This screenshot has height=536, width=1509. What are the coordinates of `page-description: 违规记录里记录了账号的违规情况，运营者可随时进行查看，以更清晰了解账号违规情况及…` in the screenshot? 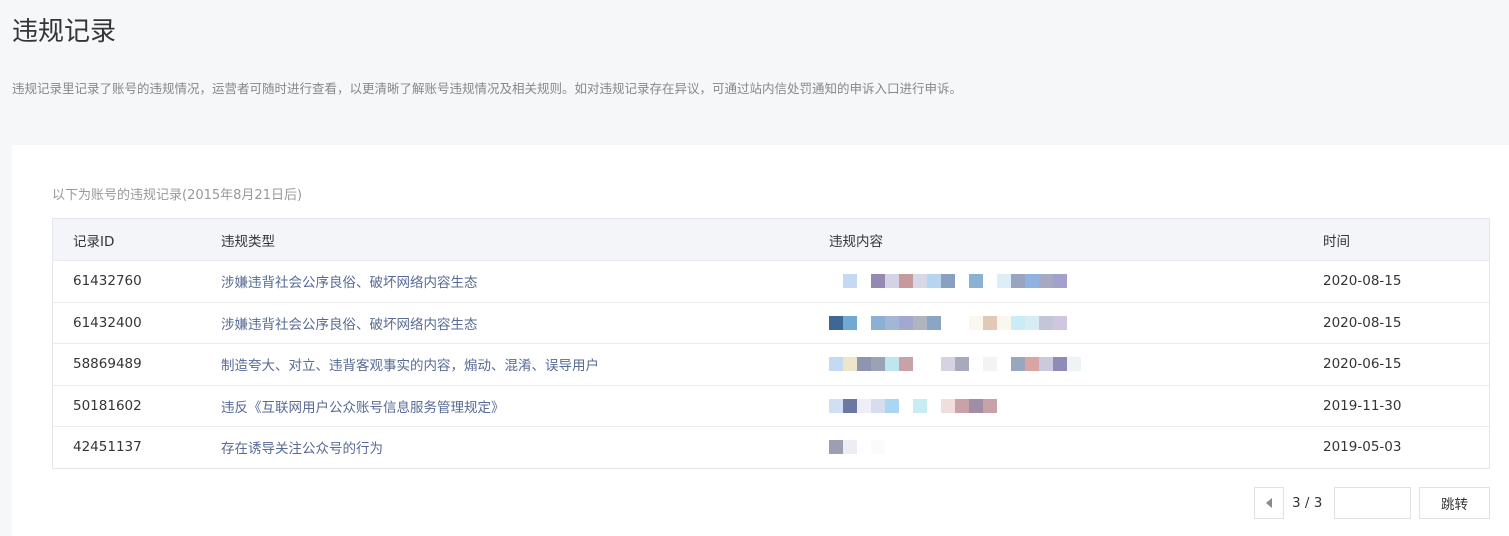 It's located at (487, 88).